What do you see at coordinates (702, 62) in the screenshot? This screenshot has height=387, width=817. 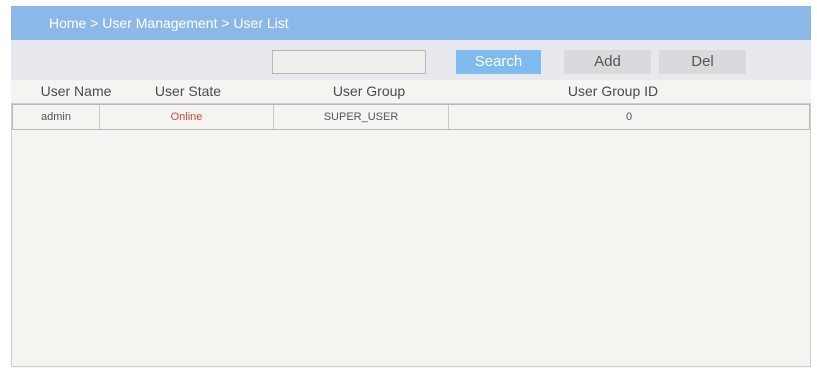 I see `delete-button: Del` at bounding box center [702, 62].